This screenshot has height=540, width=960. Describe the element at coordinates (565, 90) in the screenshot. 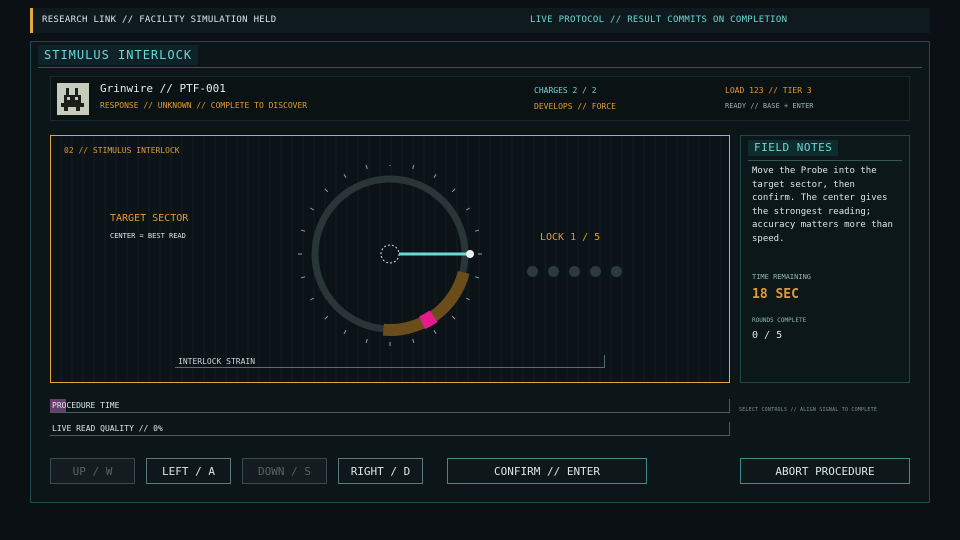

I see `charges-readout: CHARGES 2 / 2` at that location.